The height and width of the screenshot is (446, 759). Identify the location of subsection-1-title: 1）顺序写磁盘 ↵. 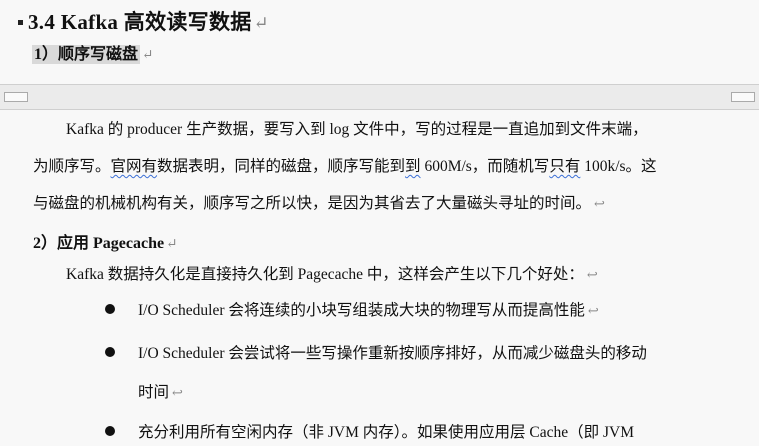
(92, 52).